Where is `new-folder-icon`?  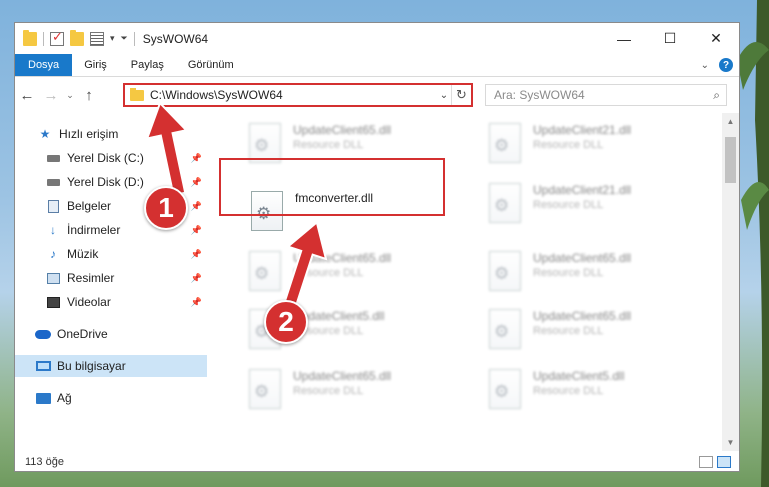 new-folder-icon is located at coordinates (77, 37).